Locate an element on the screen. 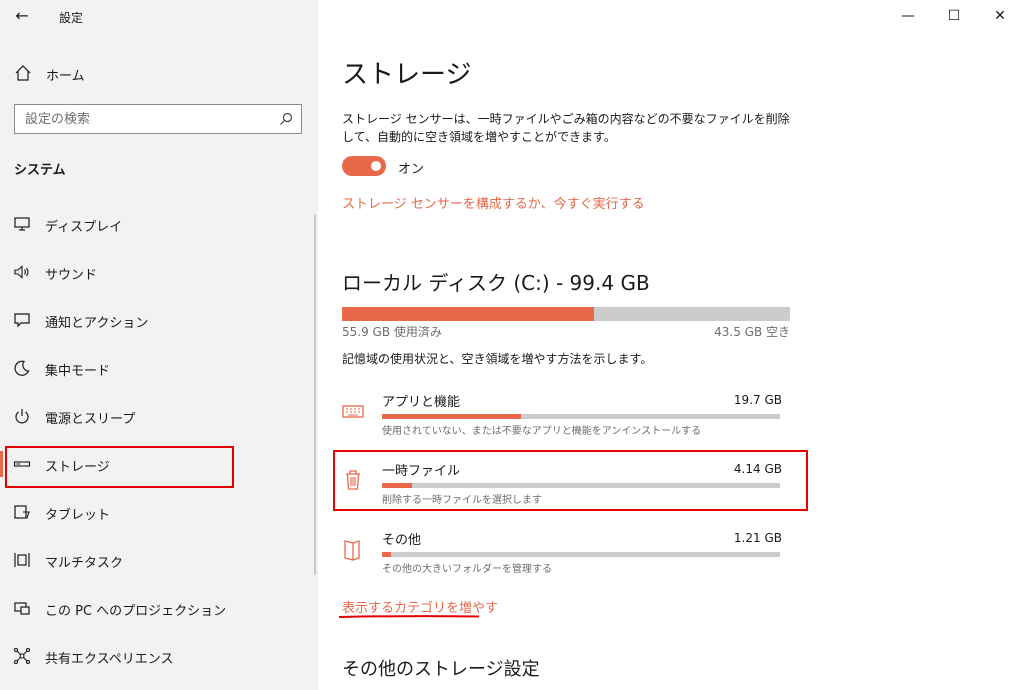 The height and width of the screenshot is (690, 1017). disk-usage-fill is located at coordinates (468, 314).